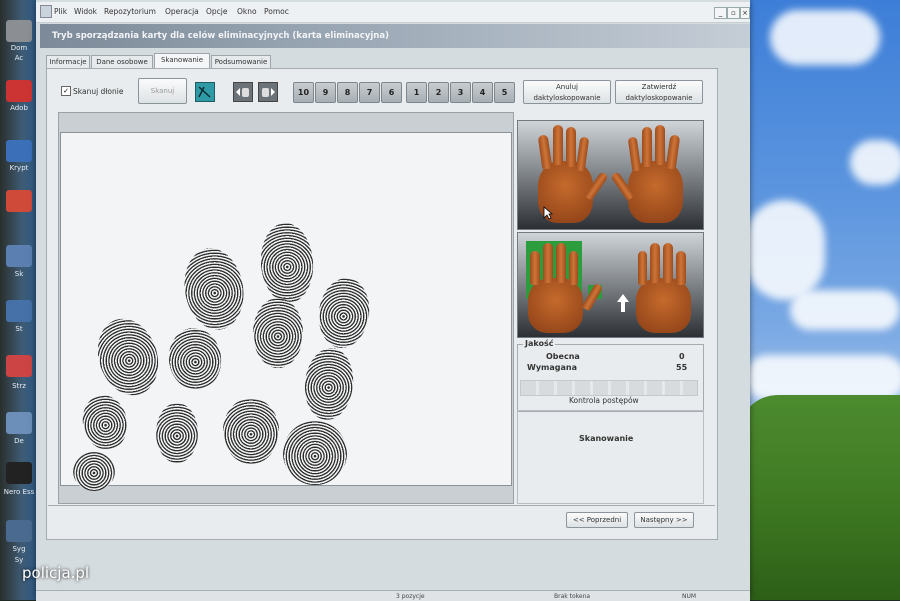 This screenshot has height=601, width=900. I want to click on menu-file: Plik, so click(60, 11).